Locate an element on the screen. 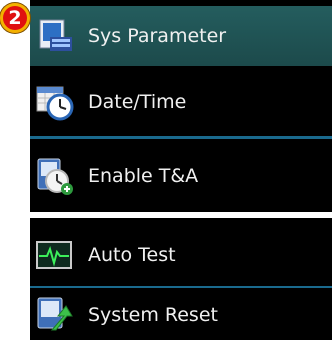  menu-item-label: System Reset is located at coordinates (153, 315).